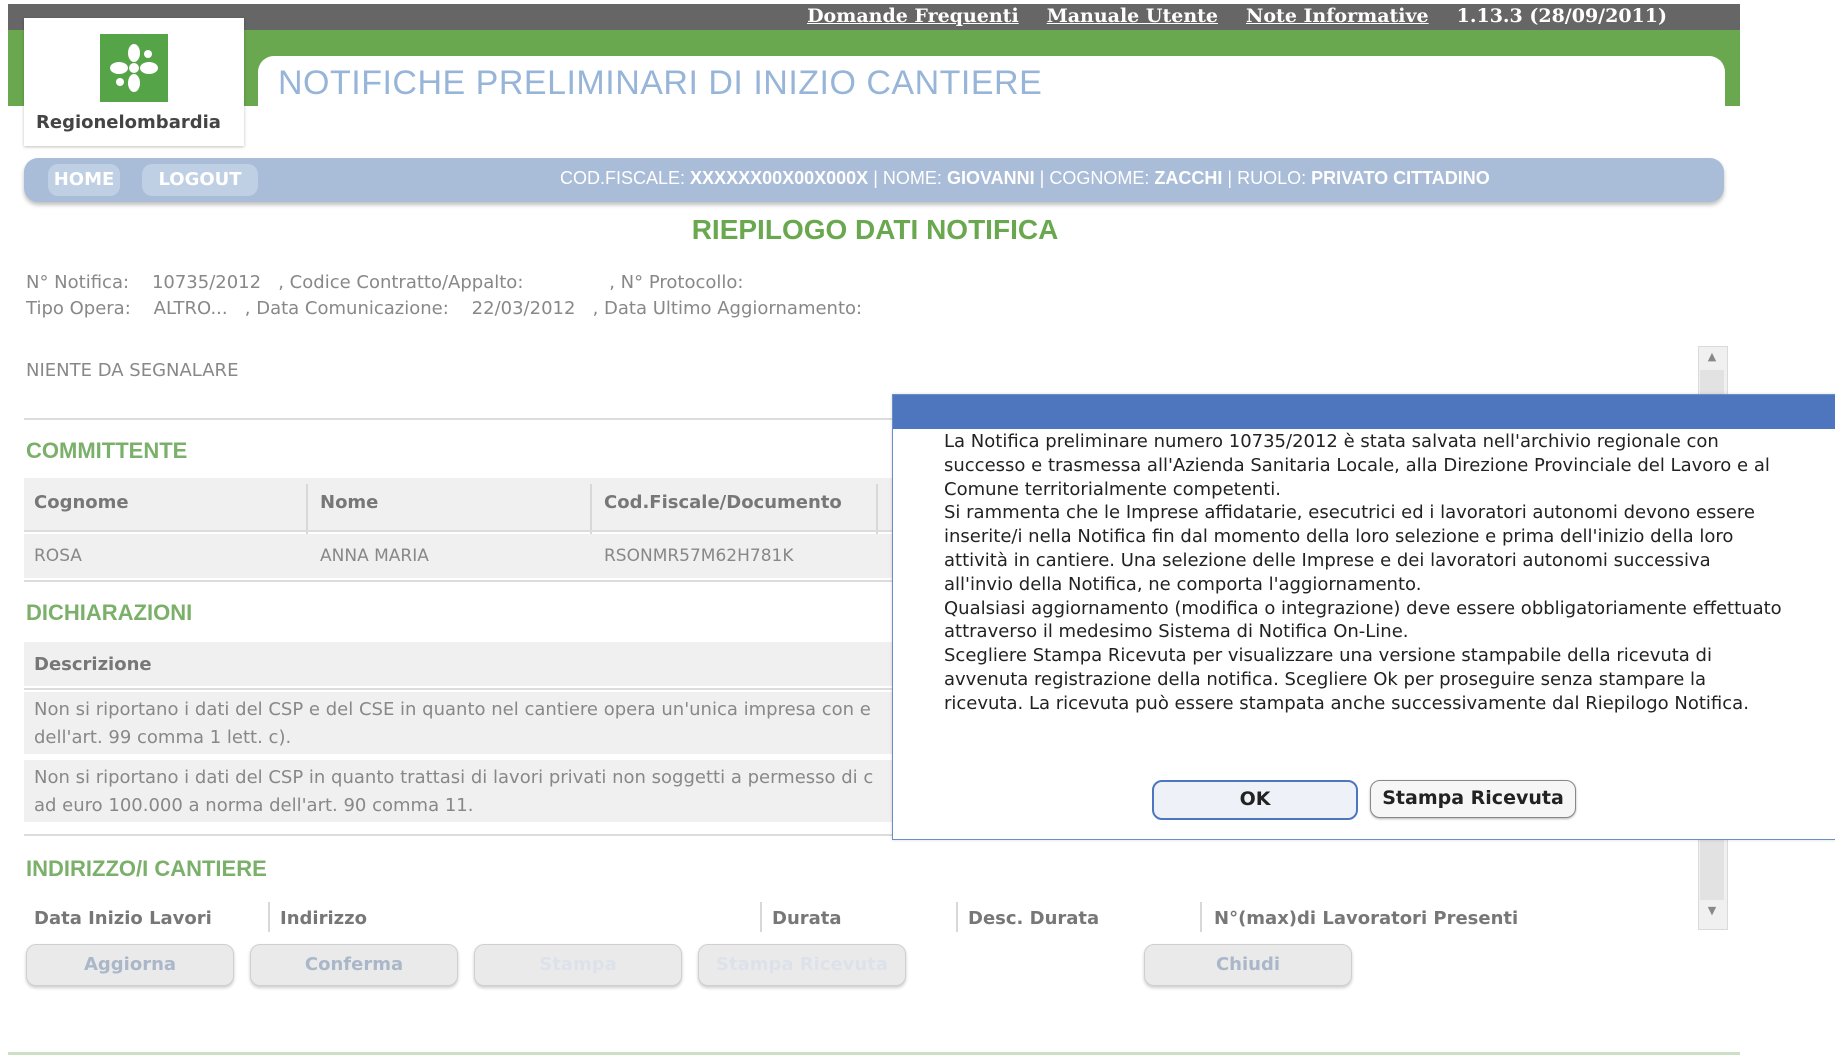  Describe the element at coordinates (1473, 799) in the screenshot. I see `stampa-ricevuta-button: Stampa Ricevuta` at that location.